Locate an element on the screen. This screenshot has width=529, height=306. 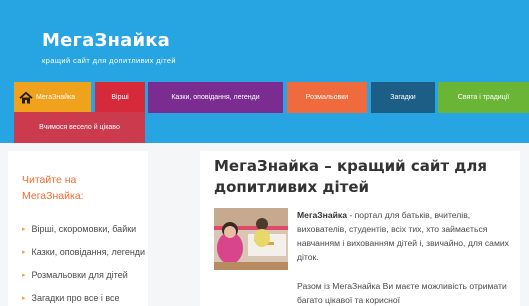
kids-photo-illustration is located at coordinates (251, 239).